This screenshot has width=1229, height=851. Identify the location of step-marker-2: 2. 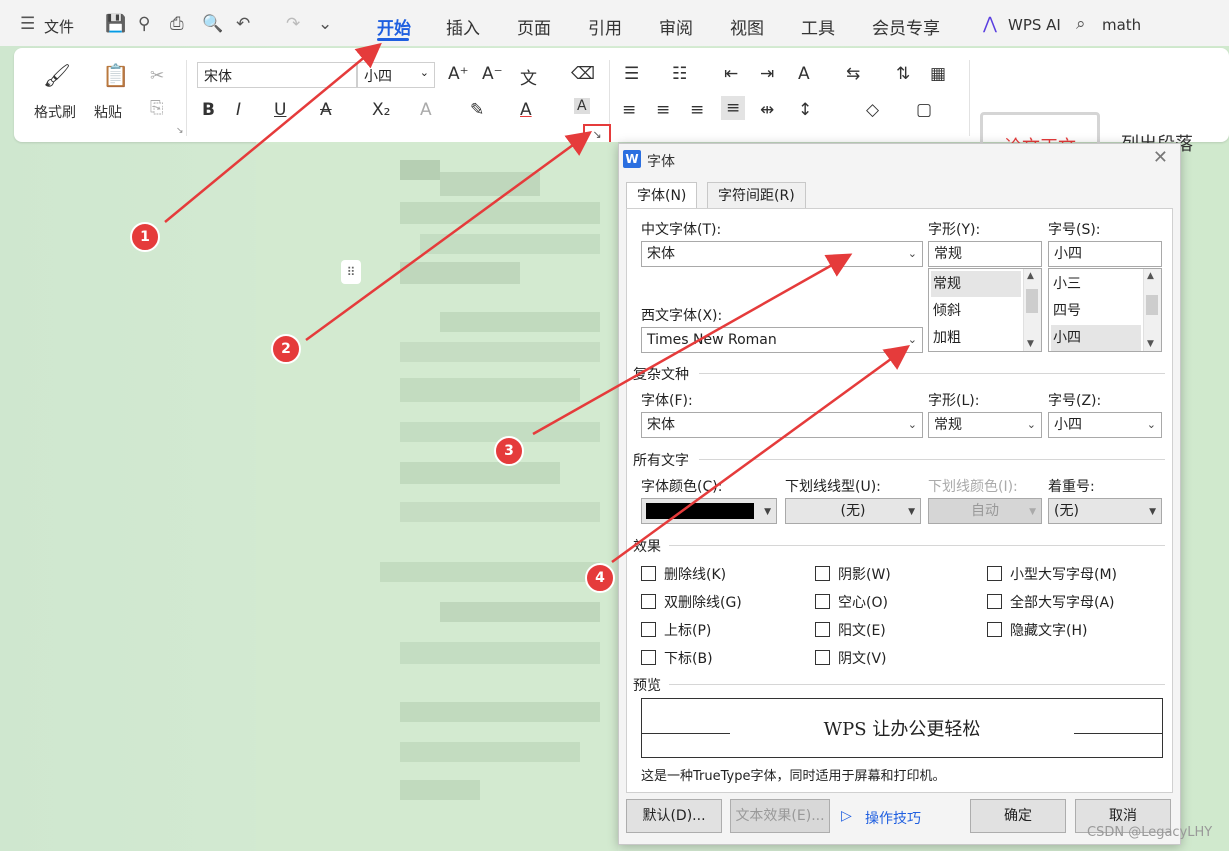
(286, 349).